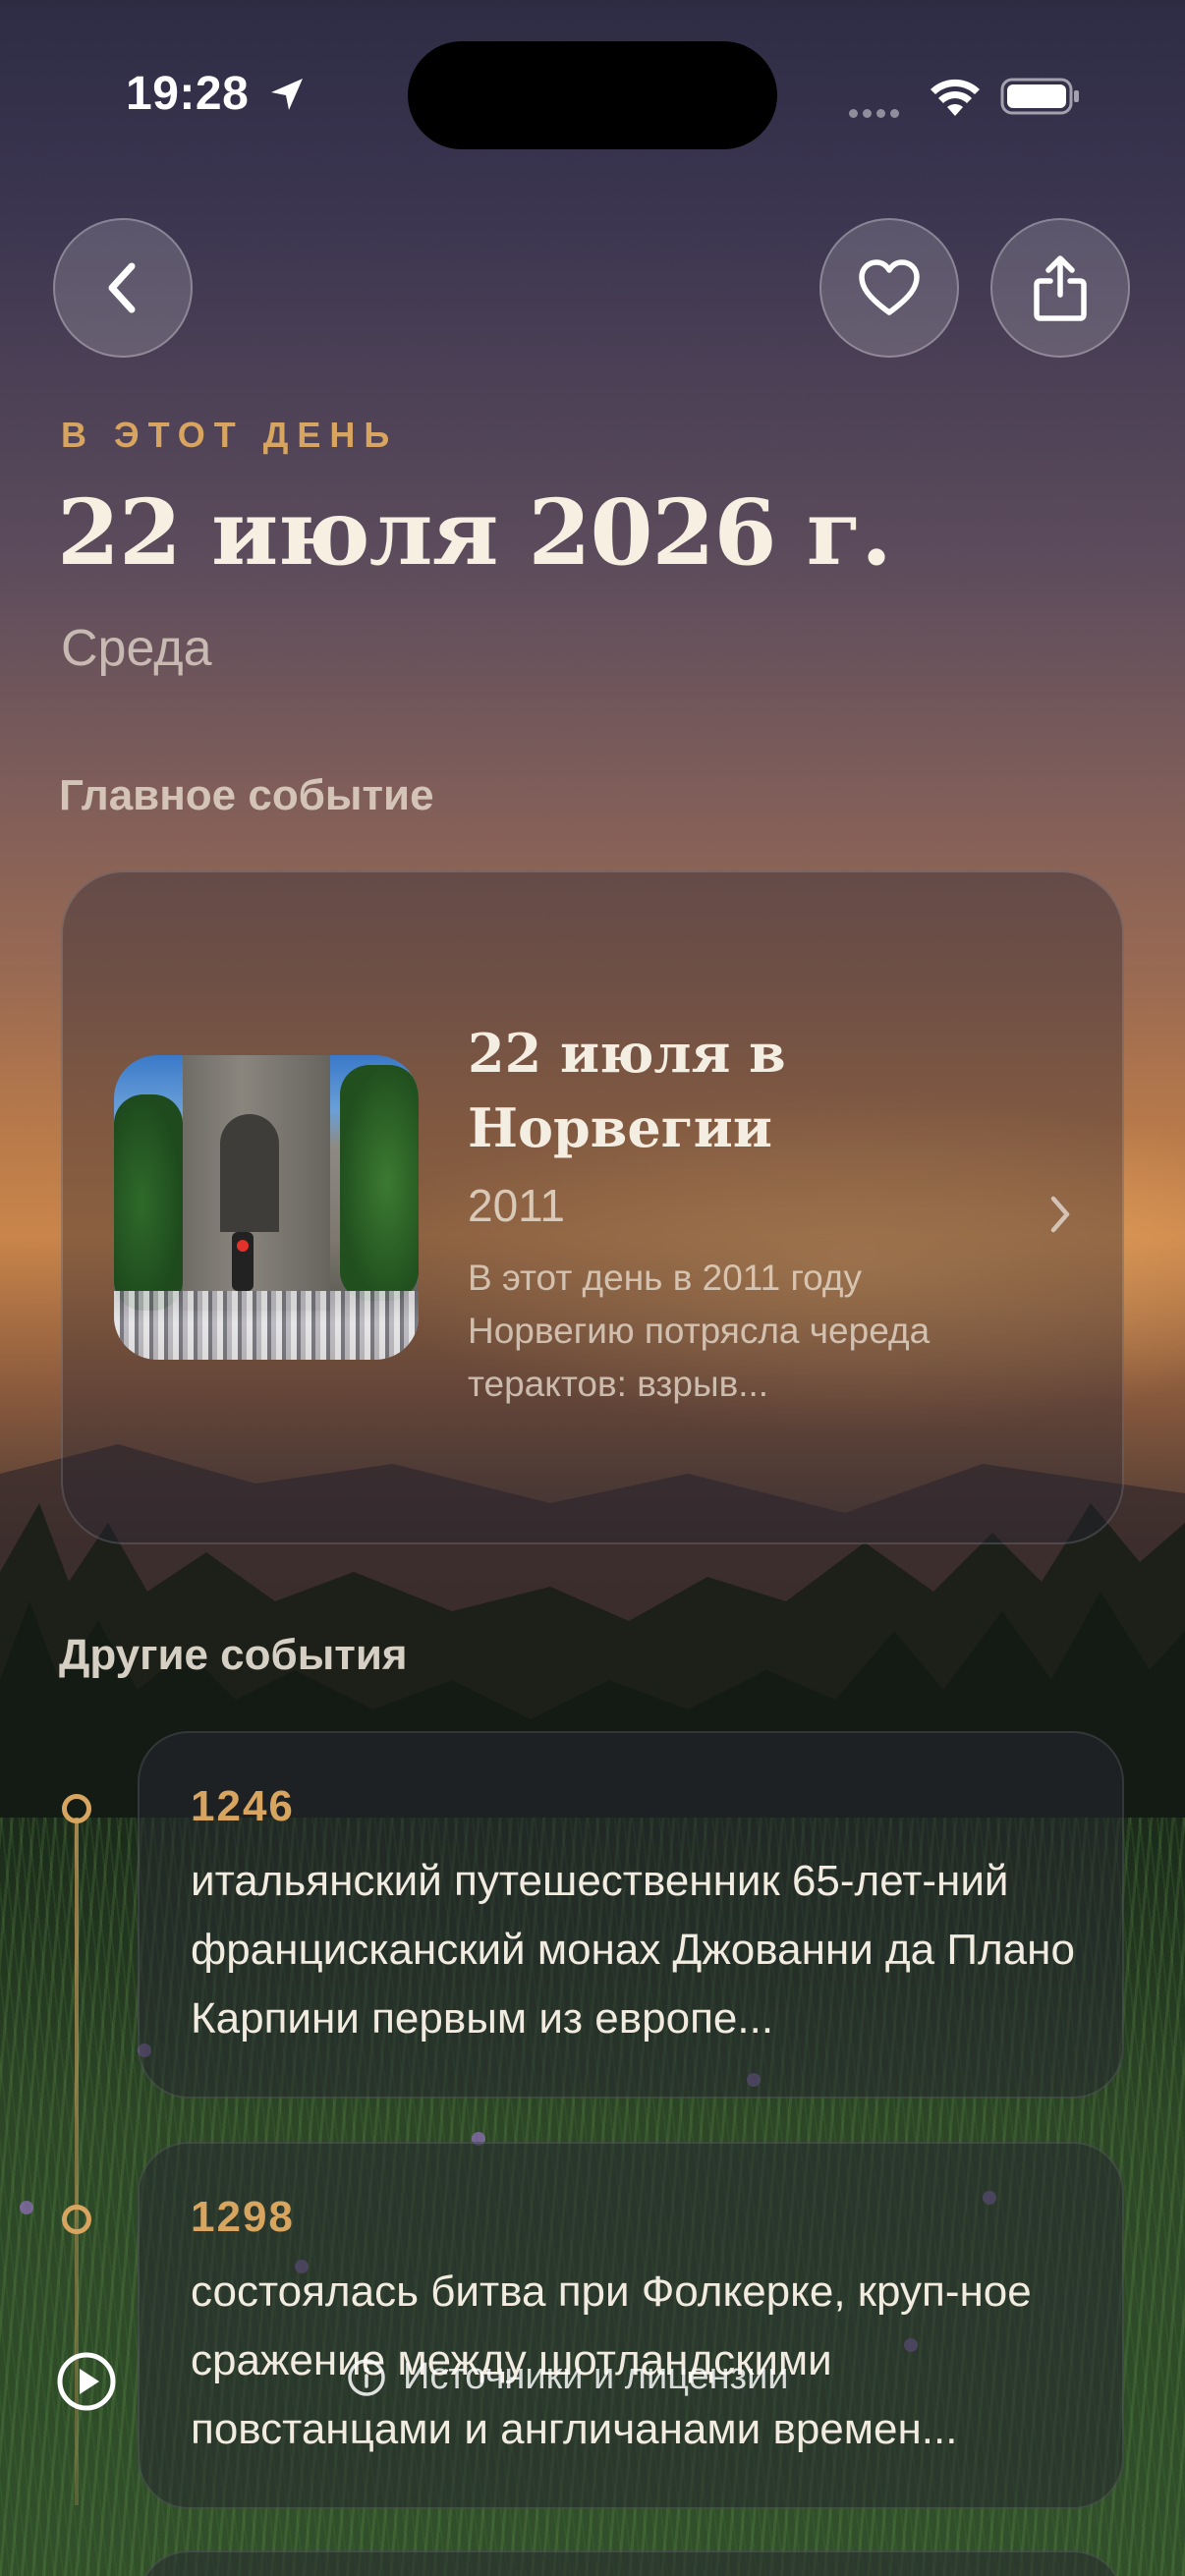  I want to click on dynamic-island, so click(592, 95).